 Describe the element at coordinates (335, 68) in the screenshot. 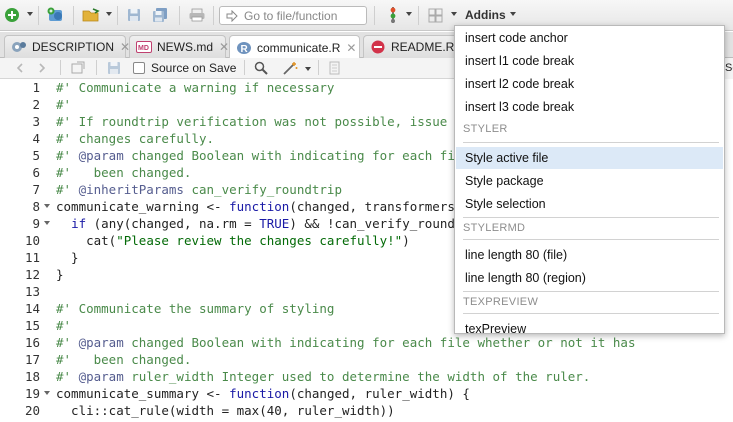

I see `compile-report-icon` at that location.